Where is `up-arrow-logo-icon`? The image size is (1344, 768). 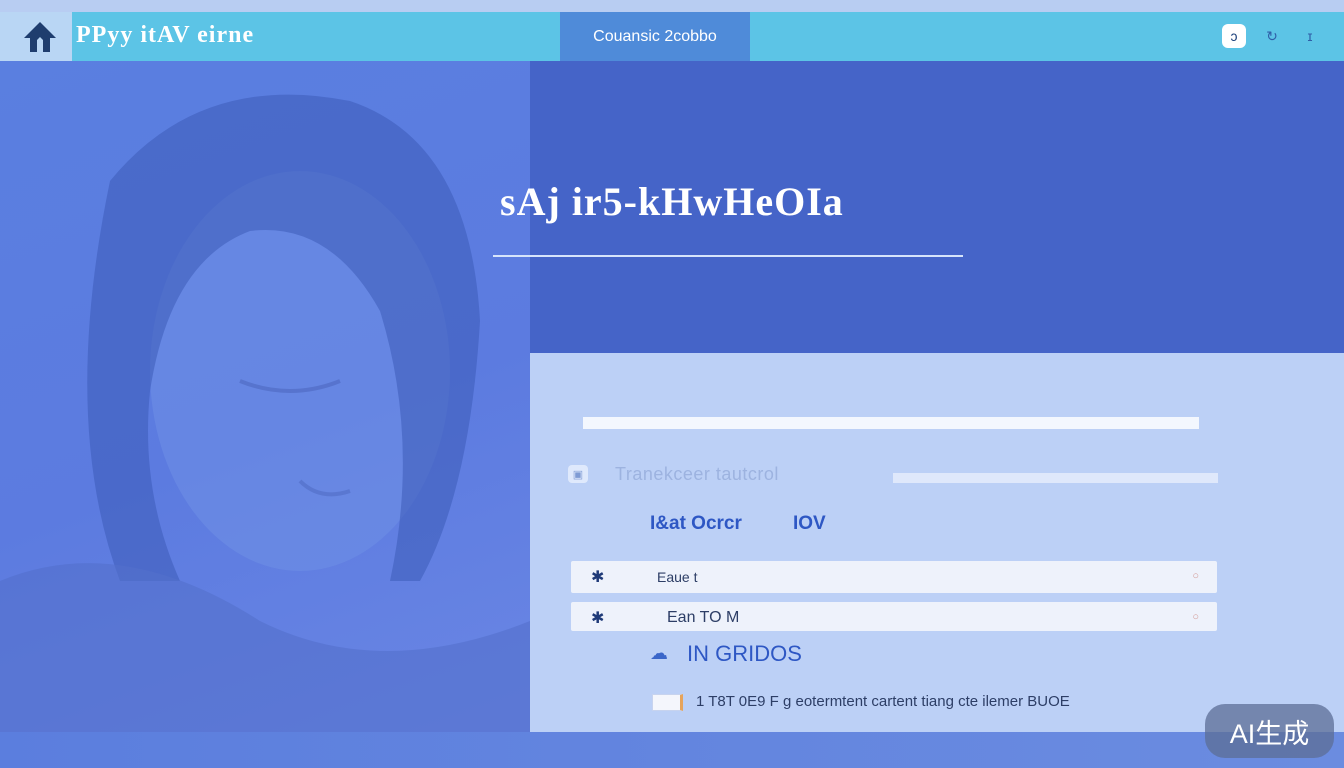 up-arrow-logo-icon is located at coordinates (40, 37).